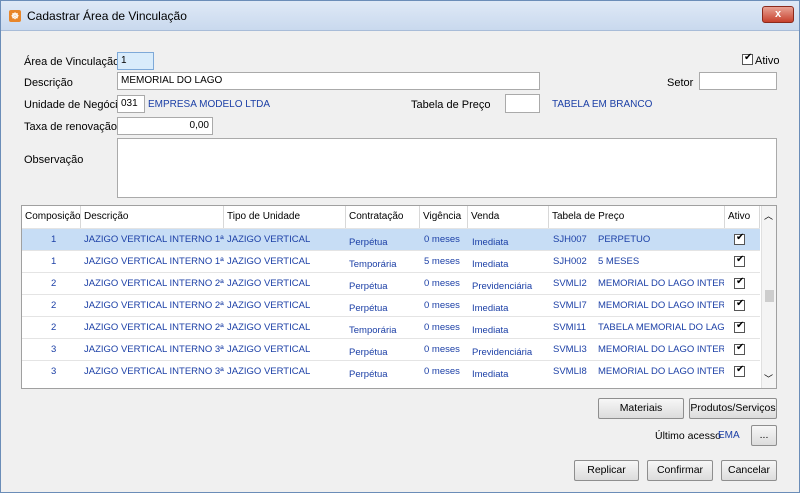  What do you see at coordinates (778, 14) in the screenshot?
I see `close-button: x` at bounding box center [778, 14].